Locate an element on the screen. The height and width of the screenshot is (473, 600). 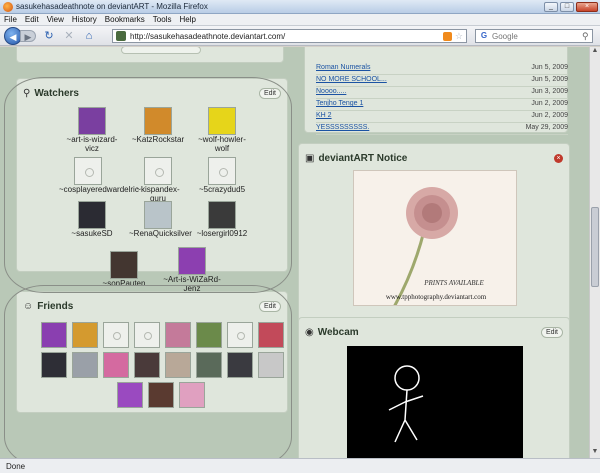
minimize-button: _ is located at coordinates (551, 6).